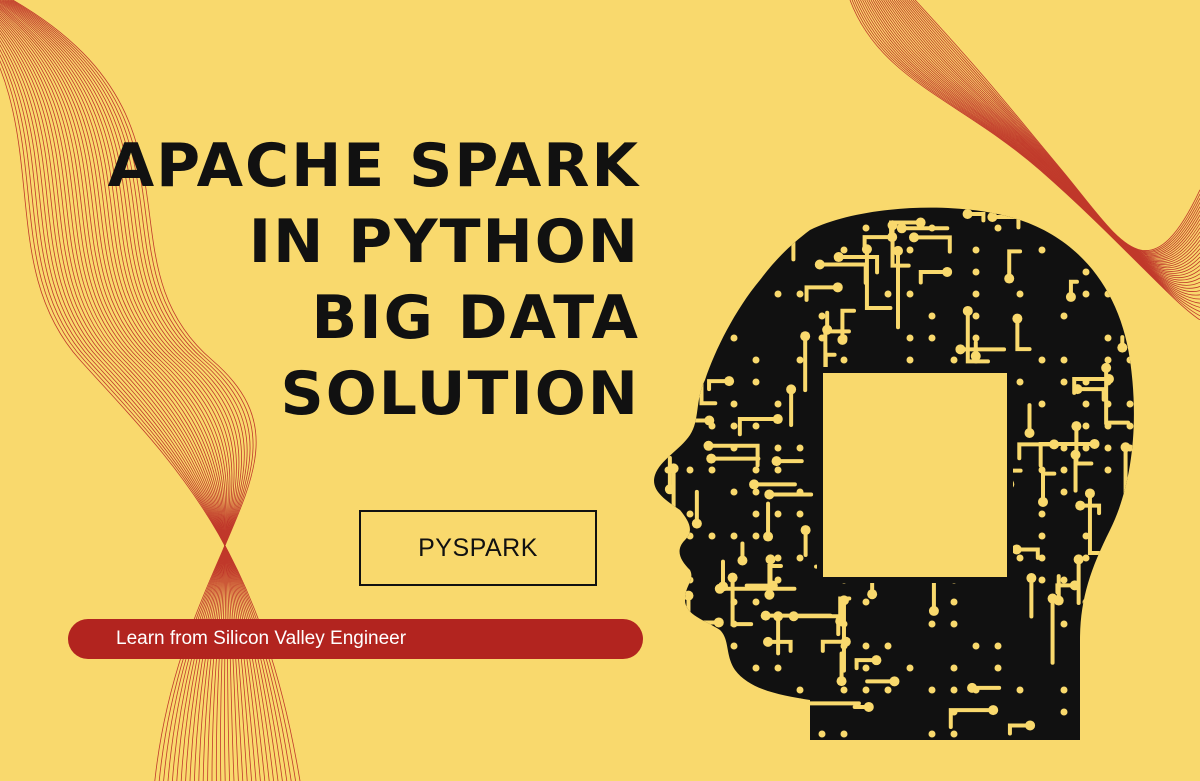  What do you see at coordinates (460, 394) in the screenshot?
I see `title-line-4: SOLUTION` at bounding box center [460, 394].